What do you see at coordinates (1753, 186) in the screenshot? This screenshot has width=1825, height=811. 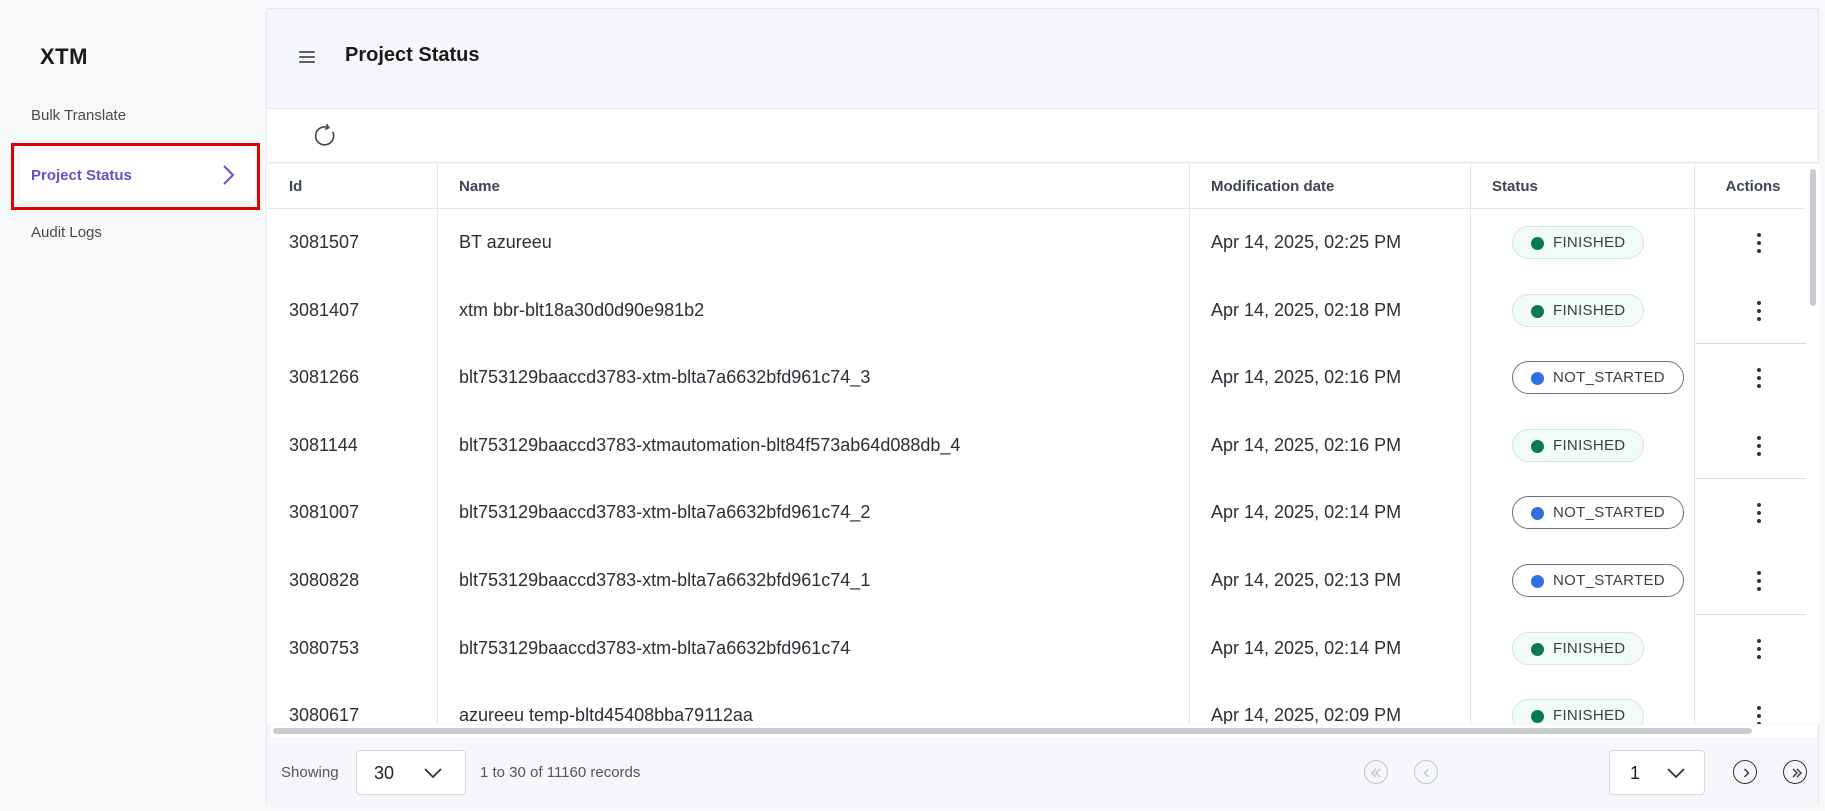 I see `column-header-actions: Actions` at bounding box center [1753, 186].